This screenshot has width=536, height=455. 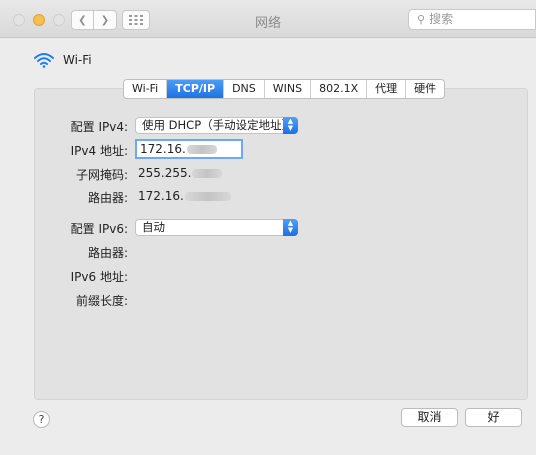 I want to click on tab-wins: WINS, so click(x=286, y=89).